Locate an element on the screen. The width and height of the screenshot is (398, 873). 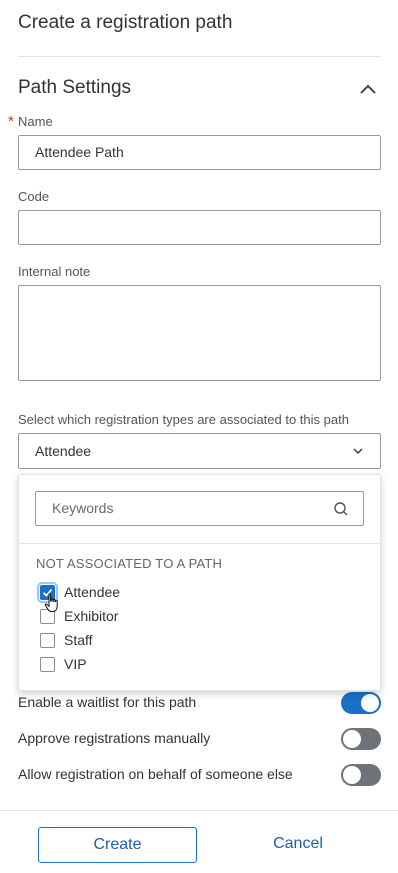
name-input: Attendee Path is located at coordinates (199, 152).